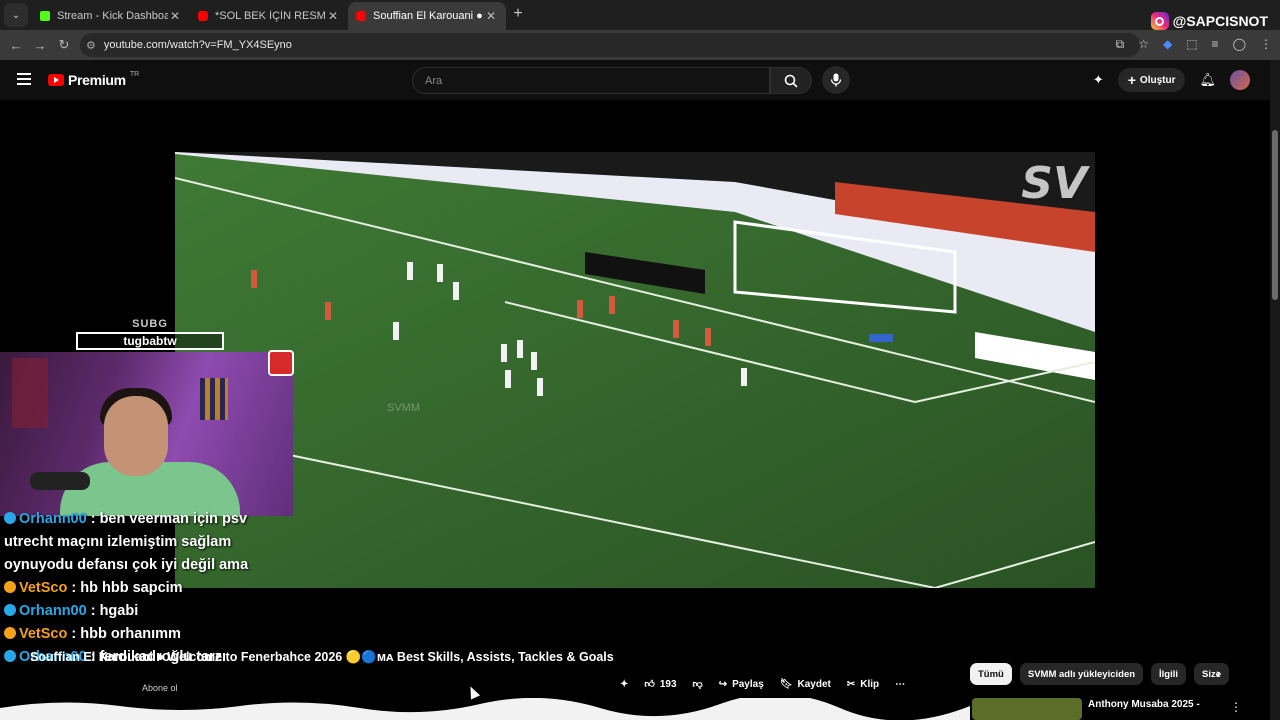  I want to click on chat-message: VetSco : hb hbb sapcim, so click(154, 588).